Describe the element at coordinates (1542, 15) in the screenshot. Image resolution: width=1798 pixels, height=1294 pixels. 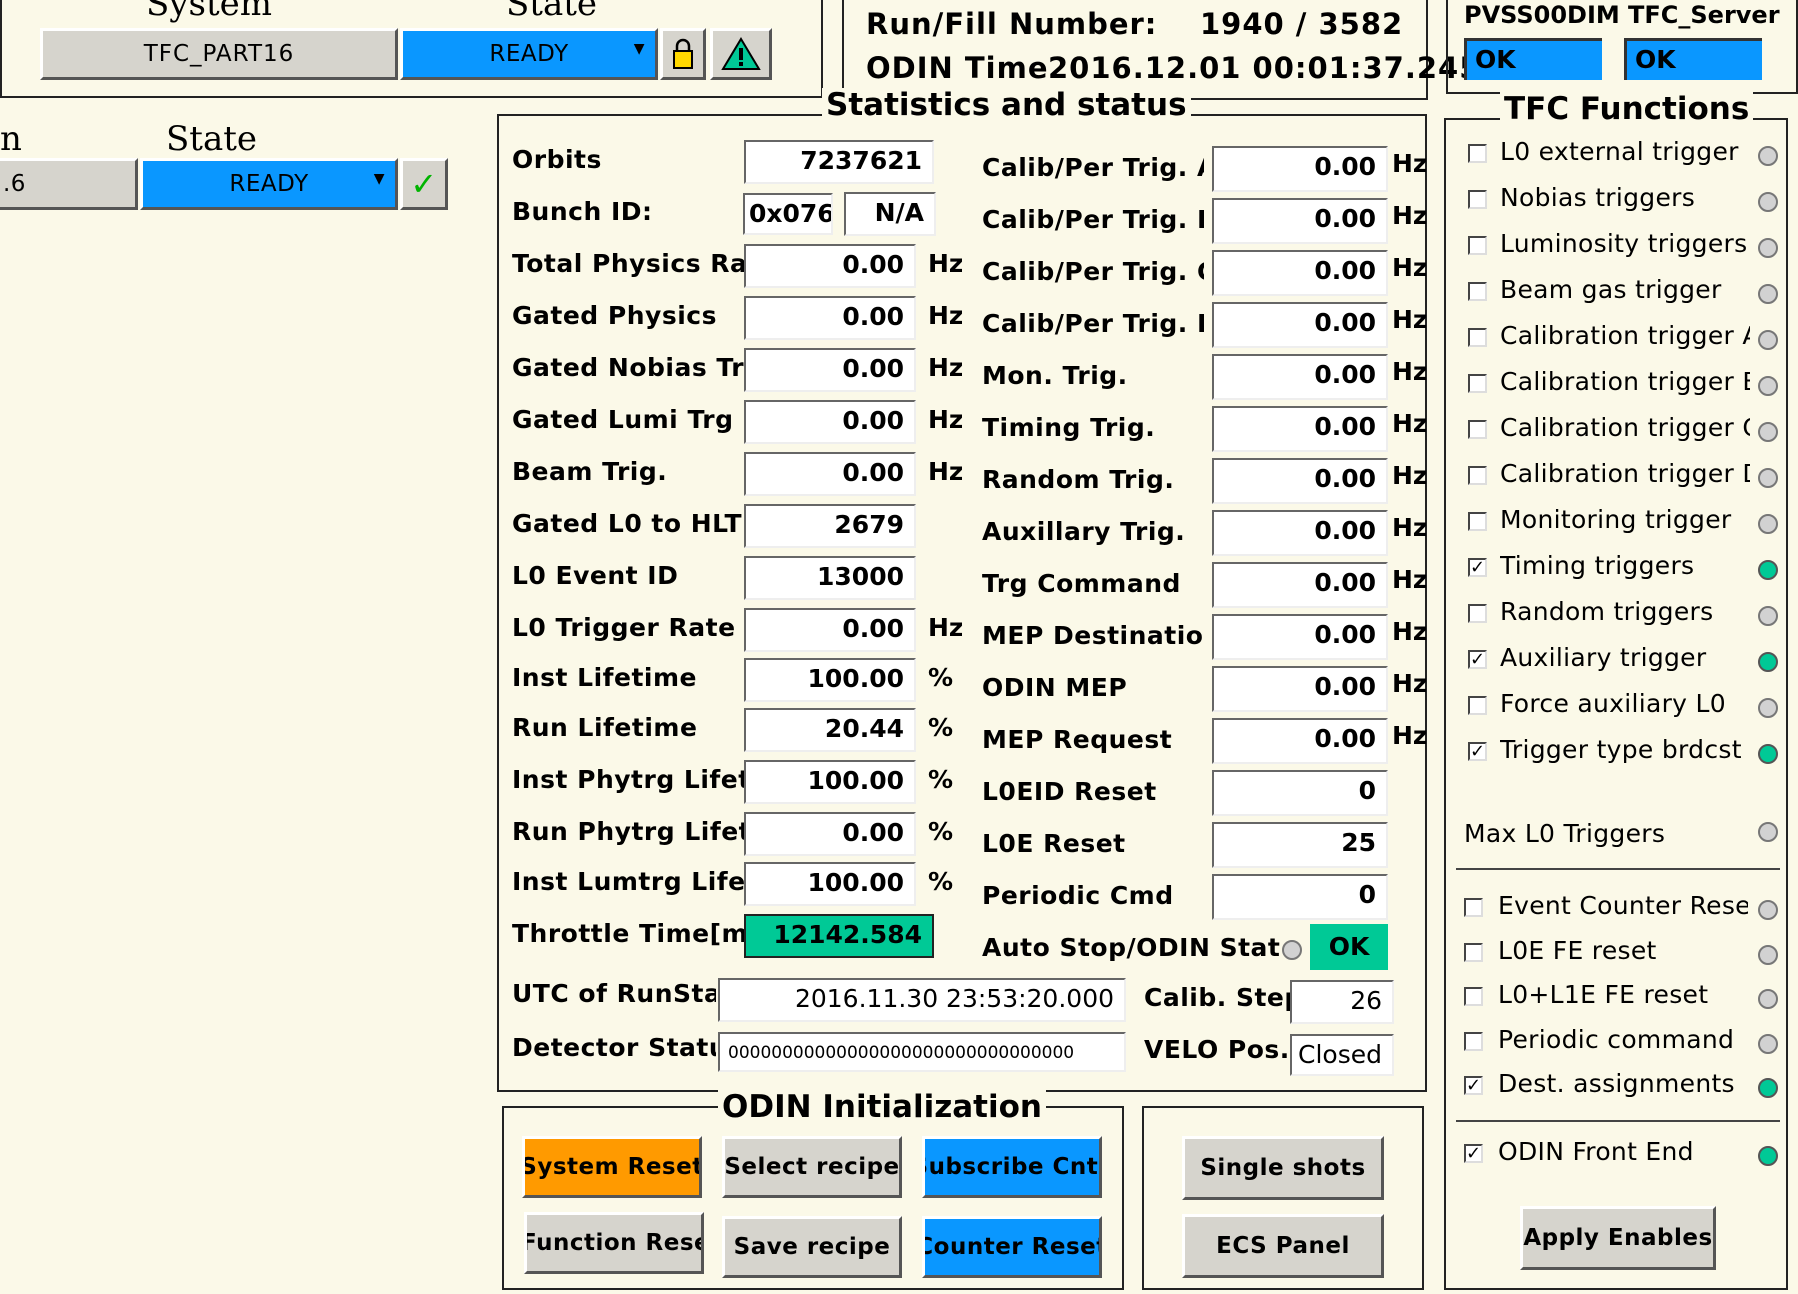
I see `pvss-label: PVSS00DIM` at that location.